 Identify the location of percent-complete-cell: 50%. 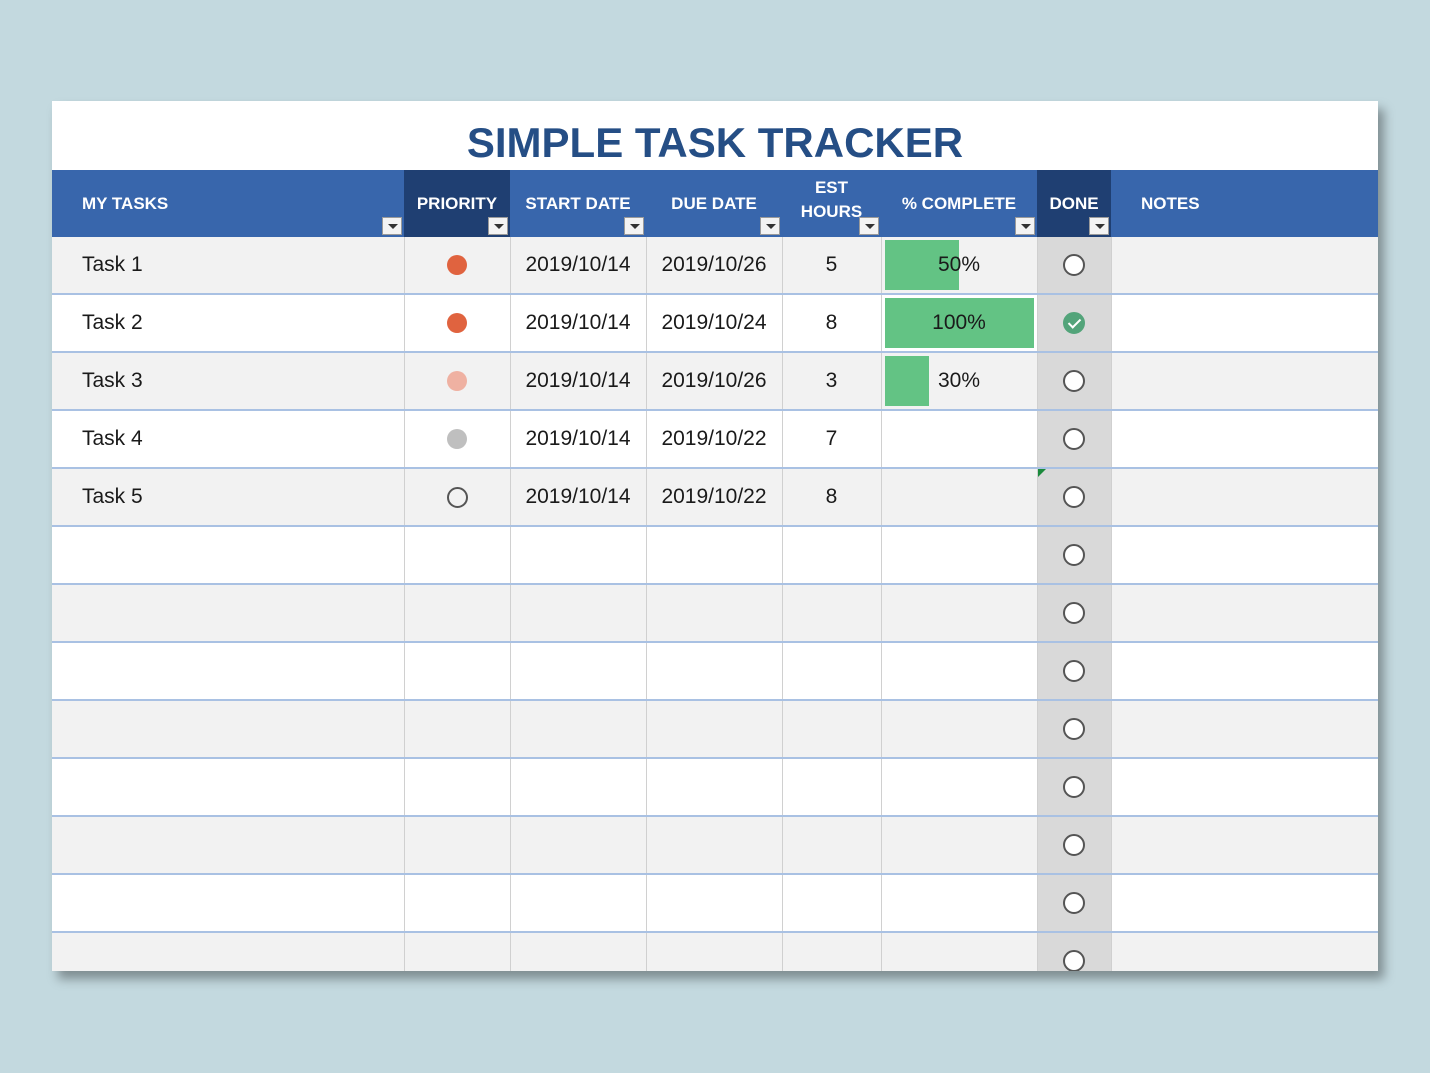
(959, 265).